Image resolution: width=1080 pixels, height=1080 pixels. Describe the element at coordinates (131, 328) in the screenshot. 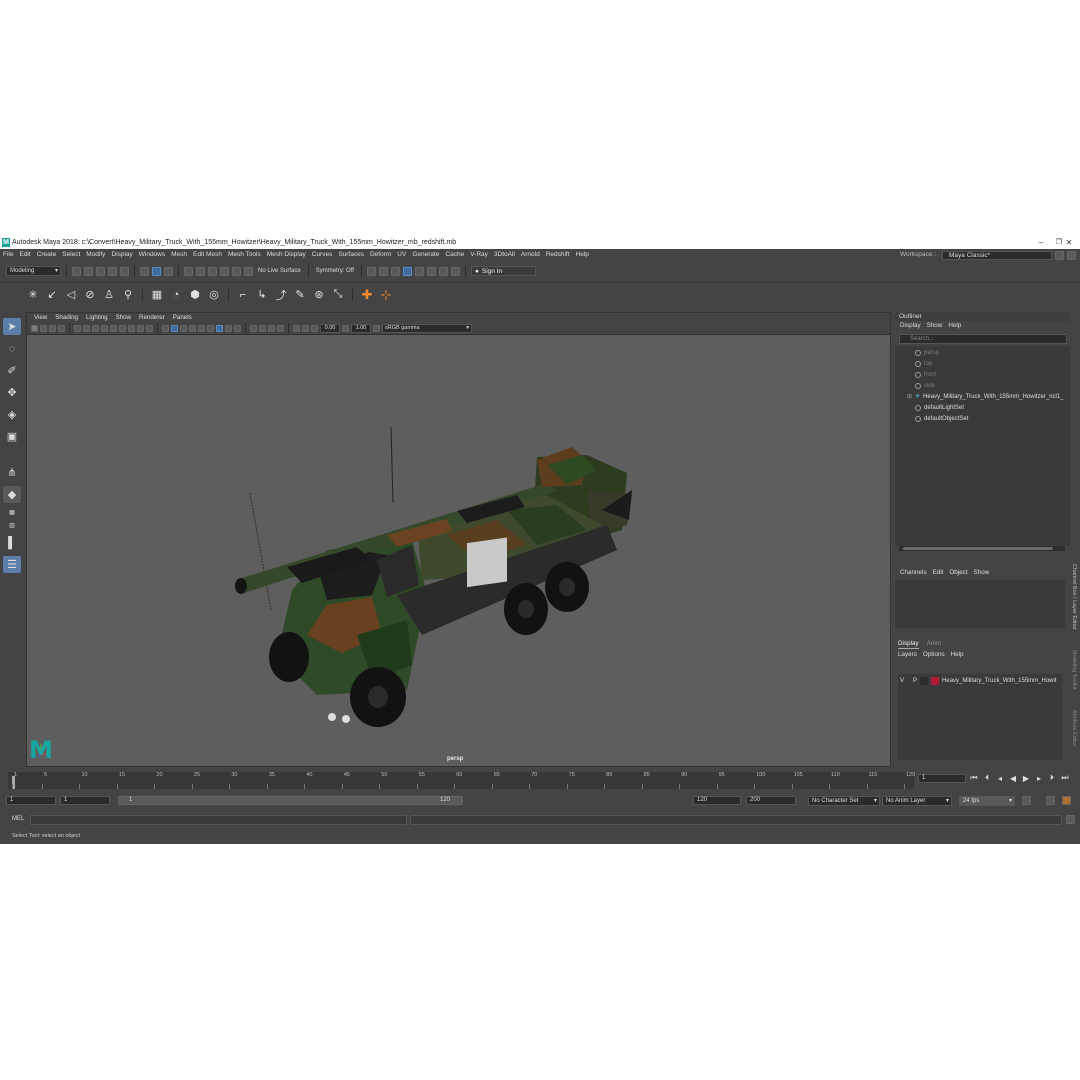

I see `gate-mask-icon` at that location.